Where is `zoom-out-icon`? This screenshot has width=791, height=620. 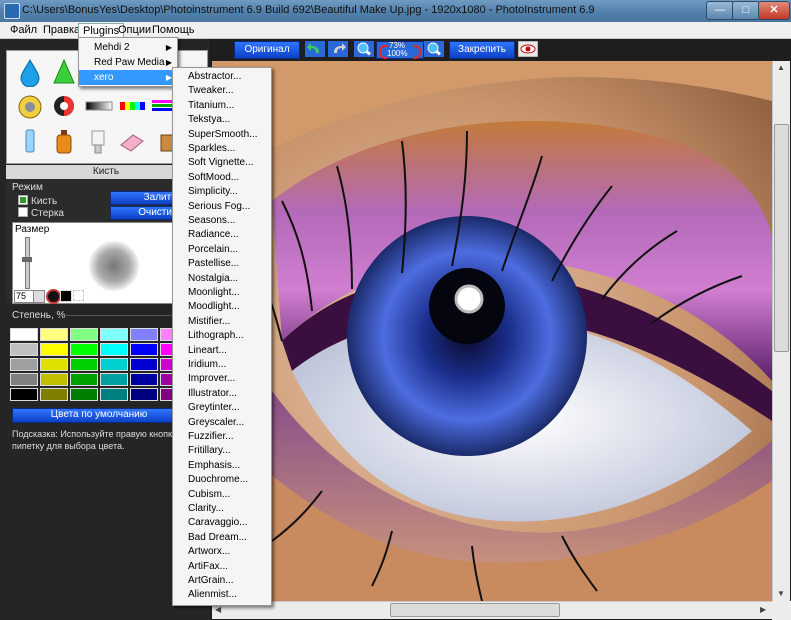 zoom-out-icon is located at coordinates (434, 49).